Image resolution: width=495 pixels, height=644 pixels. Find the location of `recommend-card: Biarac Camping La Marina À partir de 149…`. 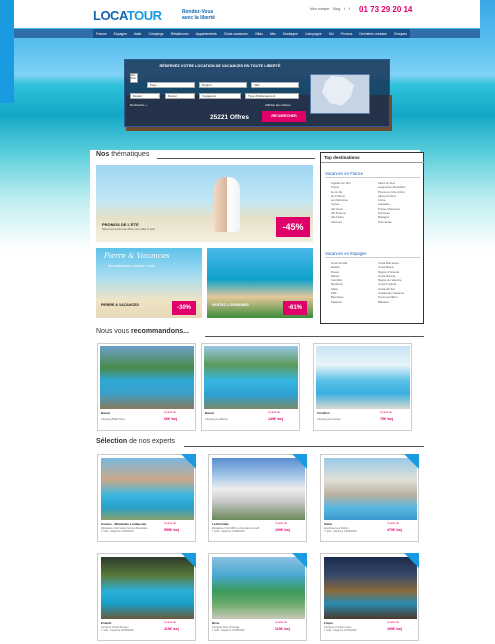

recommend-card: Biarac Camping La Marina À partir de 149… is located at coordinates (250, 387).